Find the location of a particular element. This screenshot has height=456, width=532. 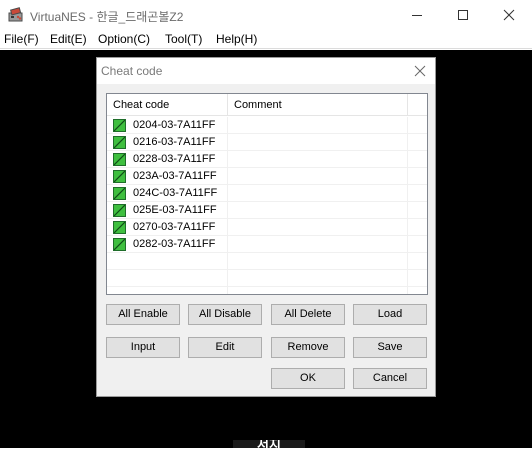

input-button: Input is located at coordinates (143, 347).